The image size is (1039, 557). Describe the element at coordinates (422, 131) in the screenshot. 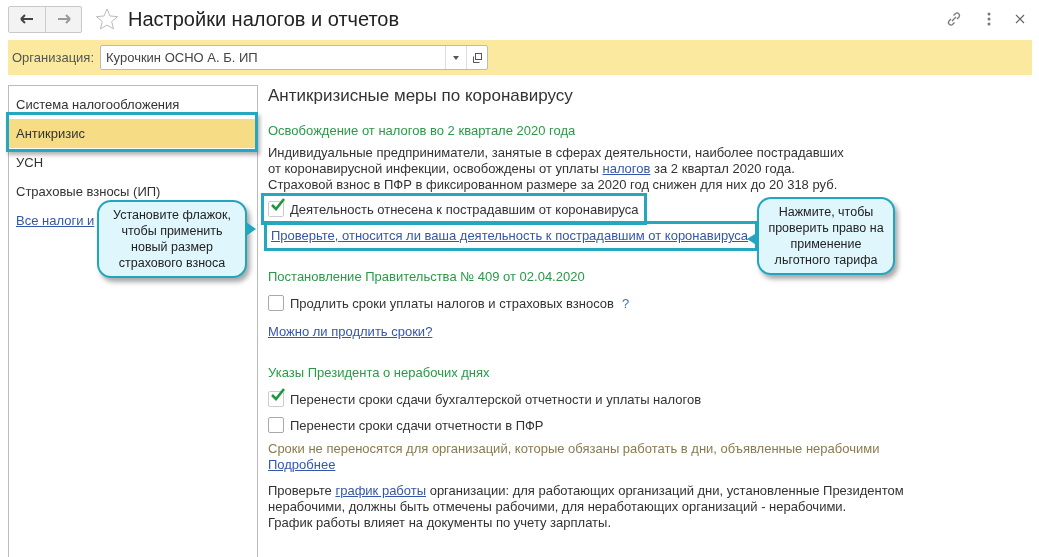

I see `group-title: Освобождение от налогов во 2 квартале 2020 года` at that location.